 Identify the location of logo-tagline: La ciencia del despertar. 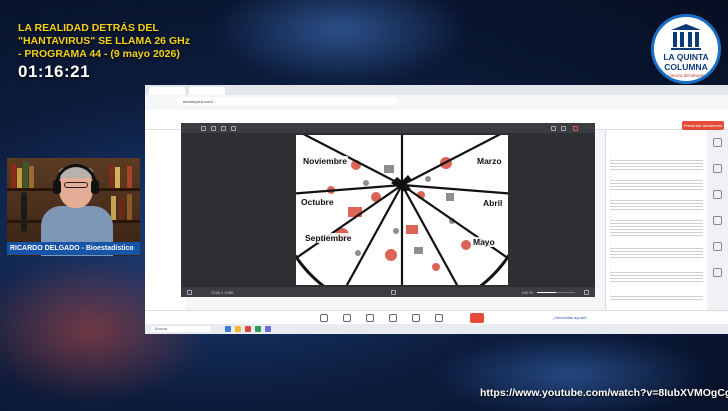
(686, 75).